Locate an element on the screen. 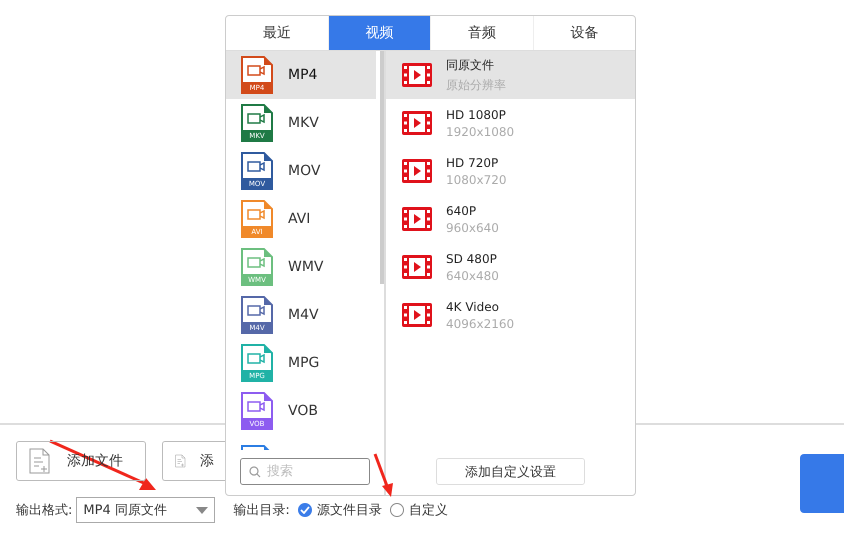 The image size is (844, 536). preset-item: 4K Video 4096x2160 is located at coordinates (510, 315).